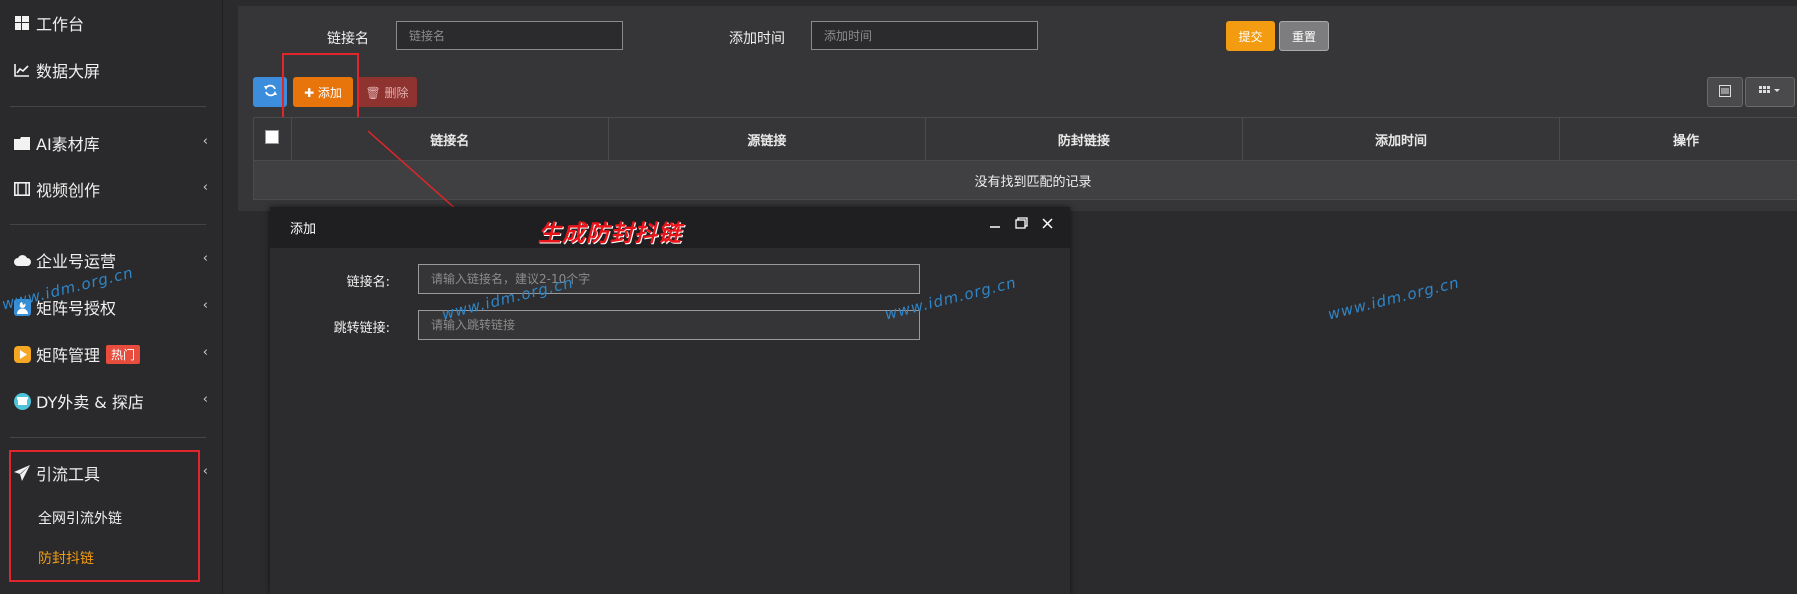 The width and height of the screenshot is (1797, 594). I want to click on dialog-title: 添加, so click(303, 229).